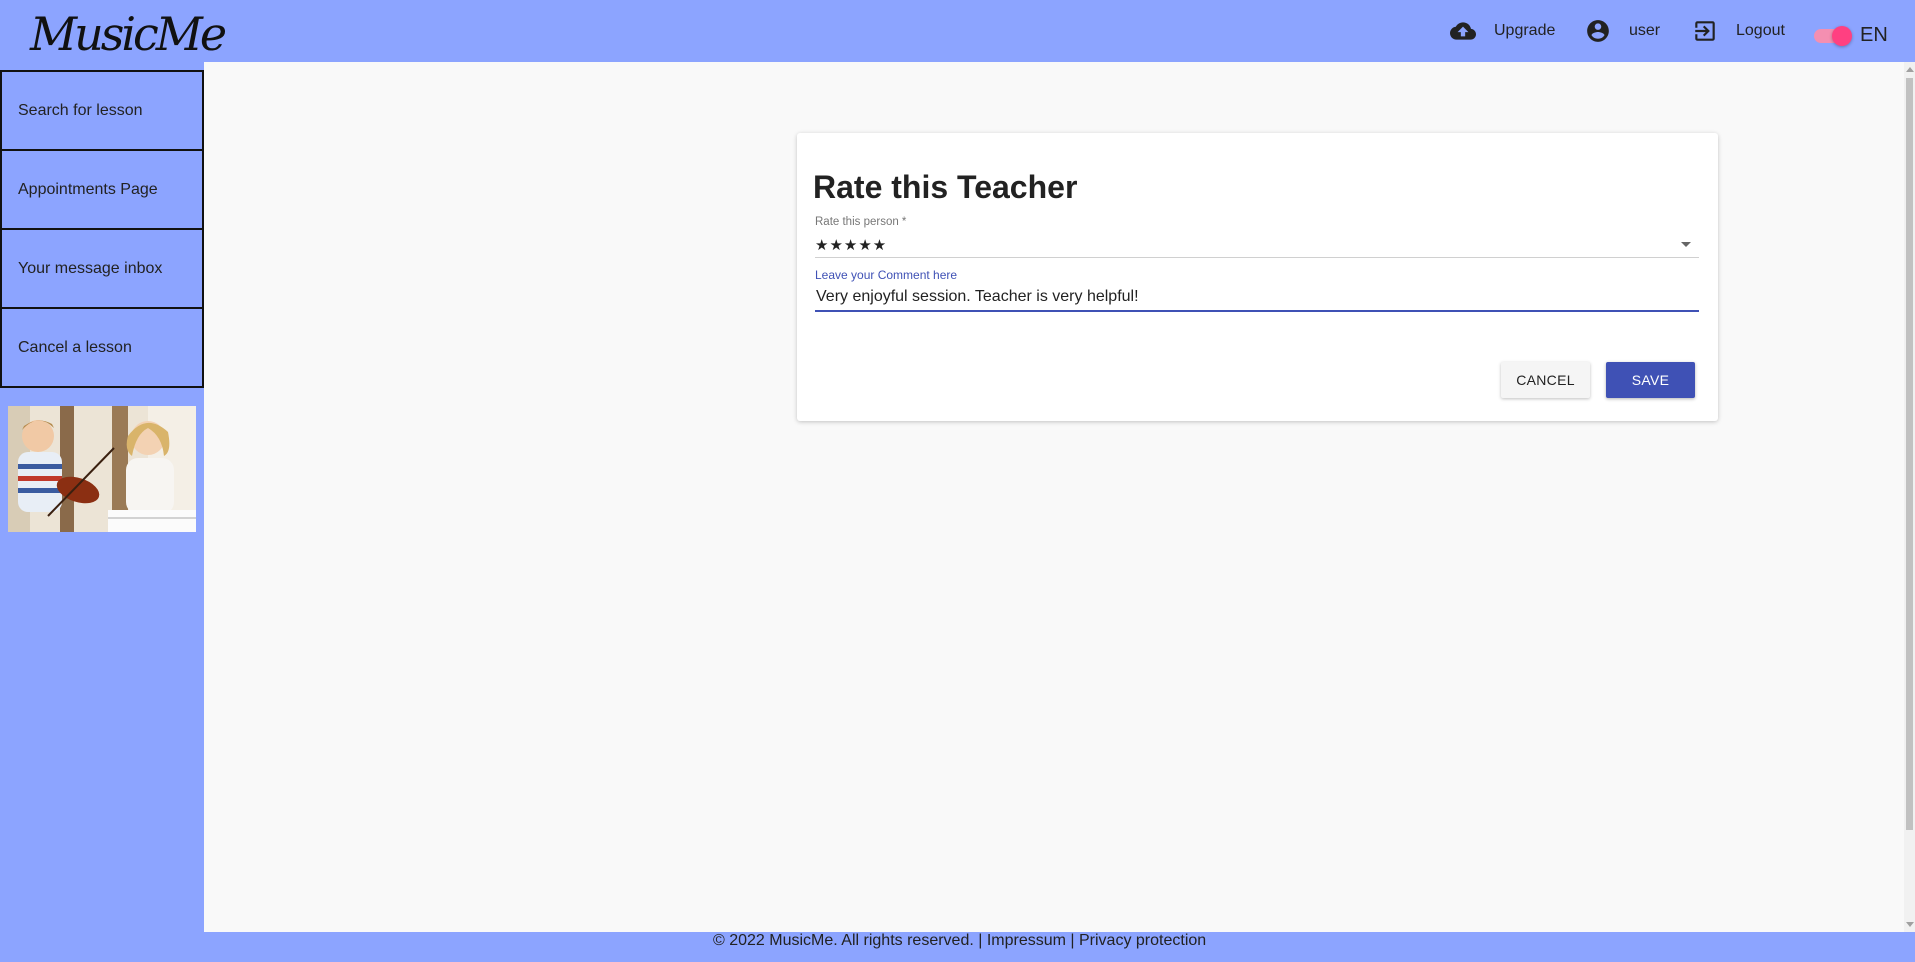 The width and height of the screenshot is (1915, 962). Describe the element at coordinates (886, 275) in the screenshot. I see `comment-label: Leave your Comment here` at that location.